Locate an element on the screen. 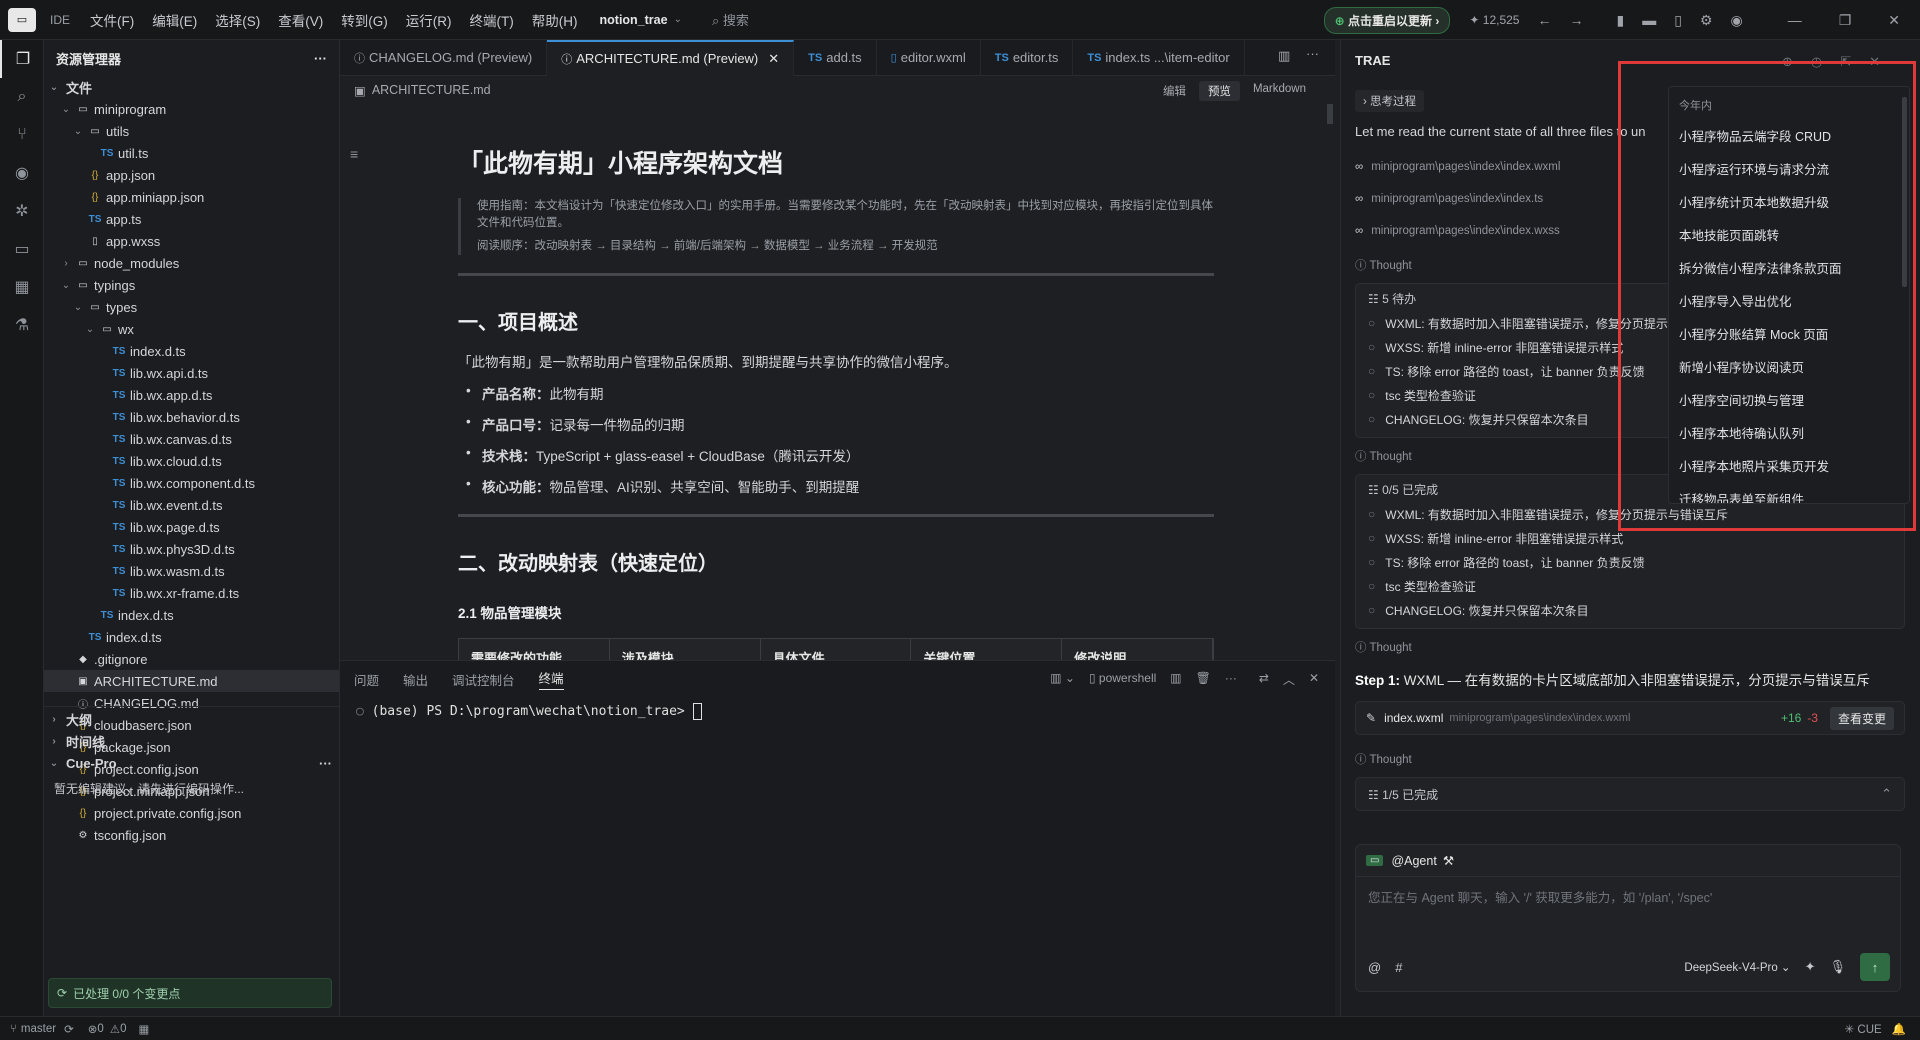  history-item: 小程序本地照片采集页开发 is located at coordinates (1789, 465).